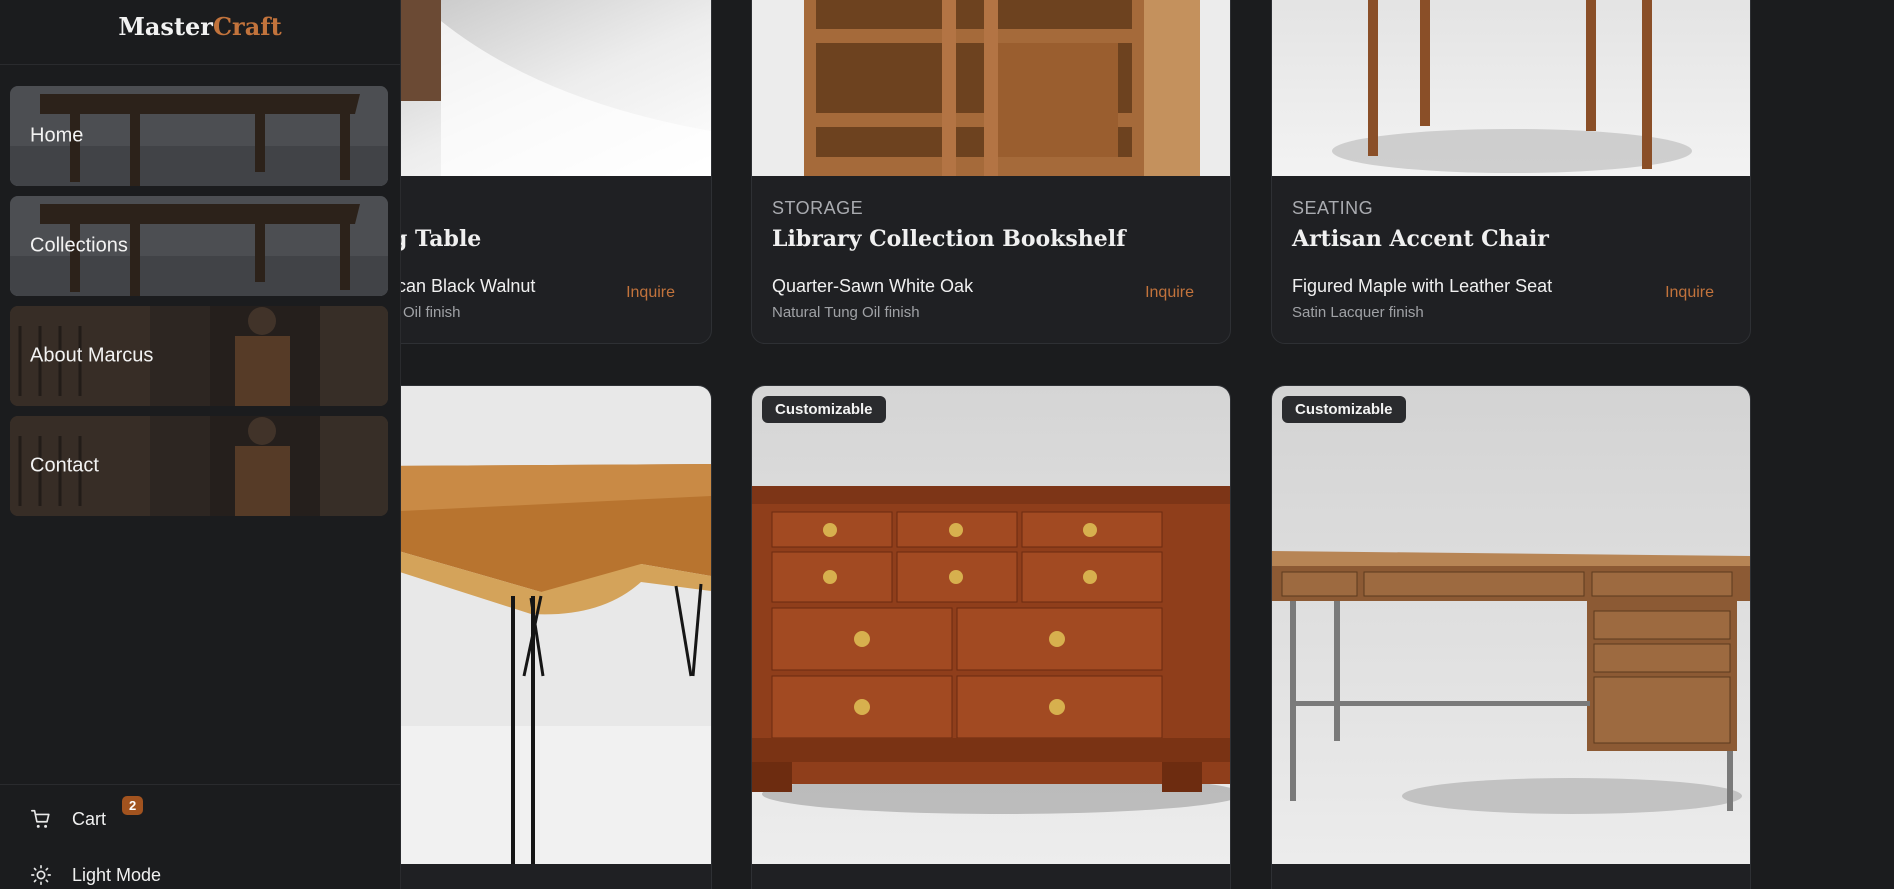 The image size is (1894, 889). What do you see at coordinates (117, 874) in the screenshot?
I see `theme-toggle-label: Light Mode` at bounding box center [117, 874].